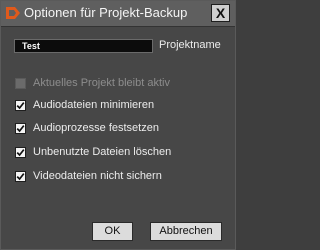  I want to click on title-bar: Optionen für Projekt-Backup X, so click(118, 14).